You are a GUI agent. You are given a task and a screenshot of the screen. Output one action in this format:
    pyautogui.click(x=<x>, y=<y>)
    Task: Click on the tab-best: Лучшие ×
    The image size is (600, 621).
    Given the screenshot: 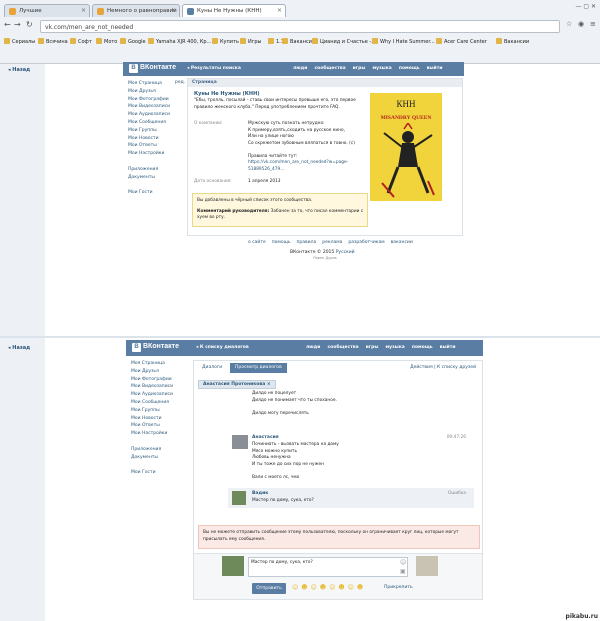 What is the action you would take?
    pyautogui.click(x=47, y=10)
    